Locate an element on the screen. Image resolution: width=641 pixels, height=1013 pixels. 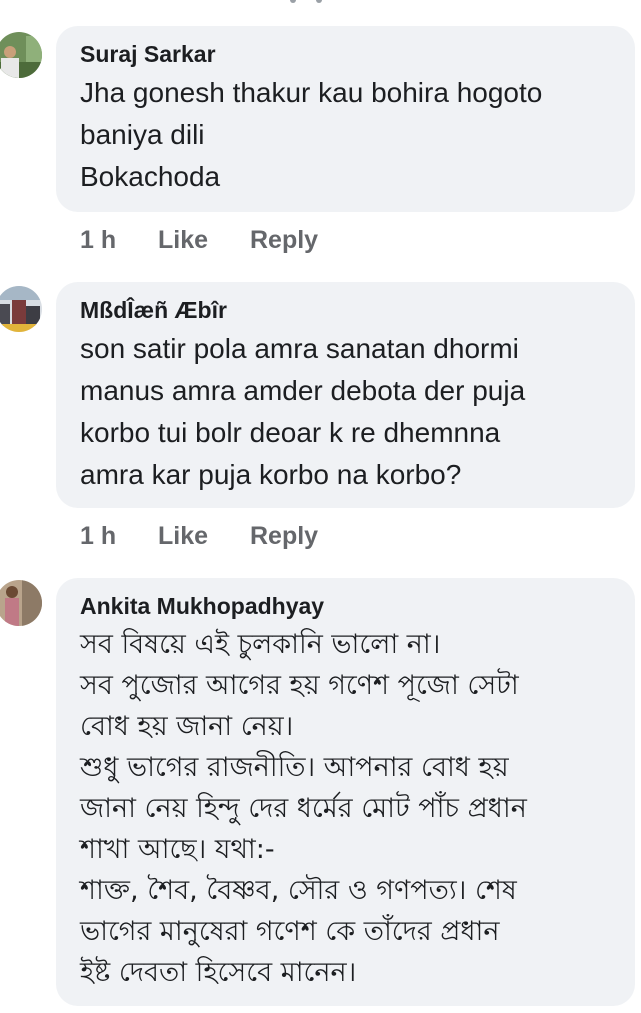
comment-text-line: সব বিষয়ে এই চুলকানি ভালো না। is located at coordinates (260, 644).